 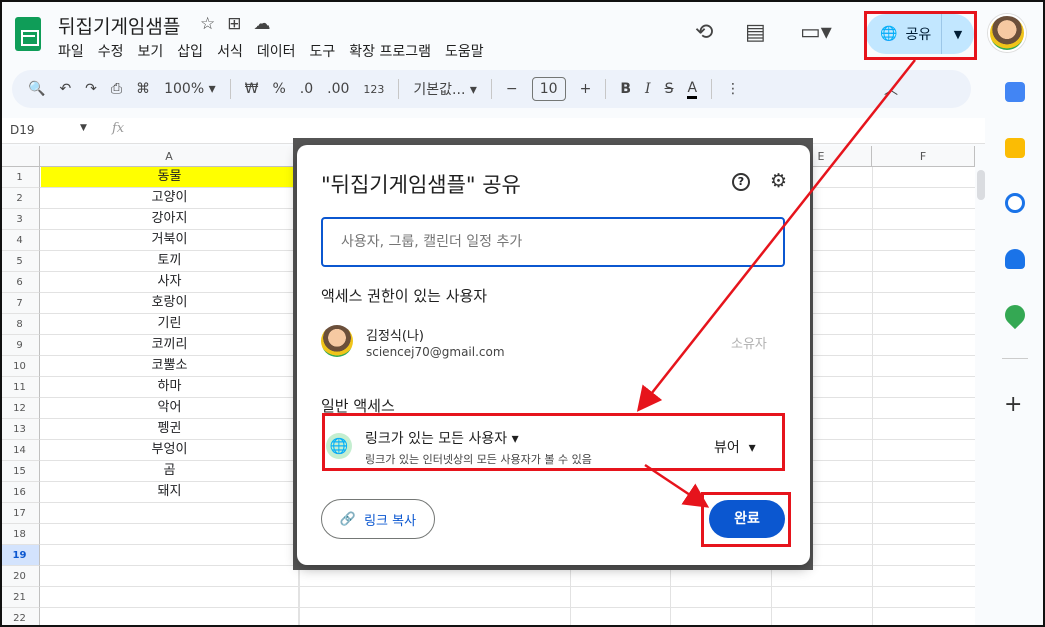 What do you see at coordinates (816, 32) in the screenshot?
I see `video-camera-icon: ▭▾` at bounding box center [816, 32].